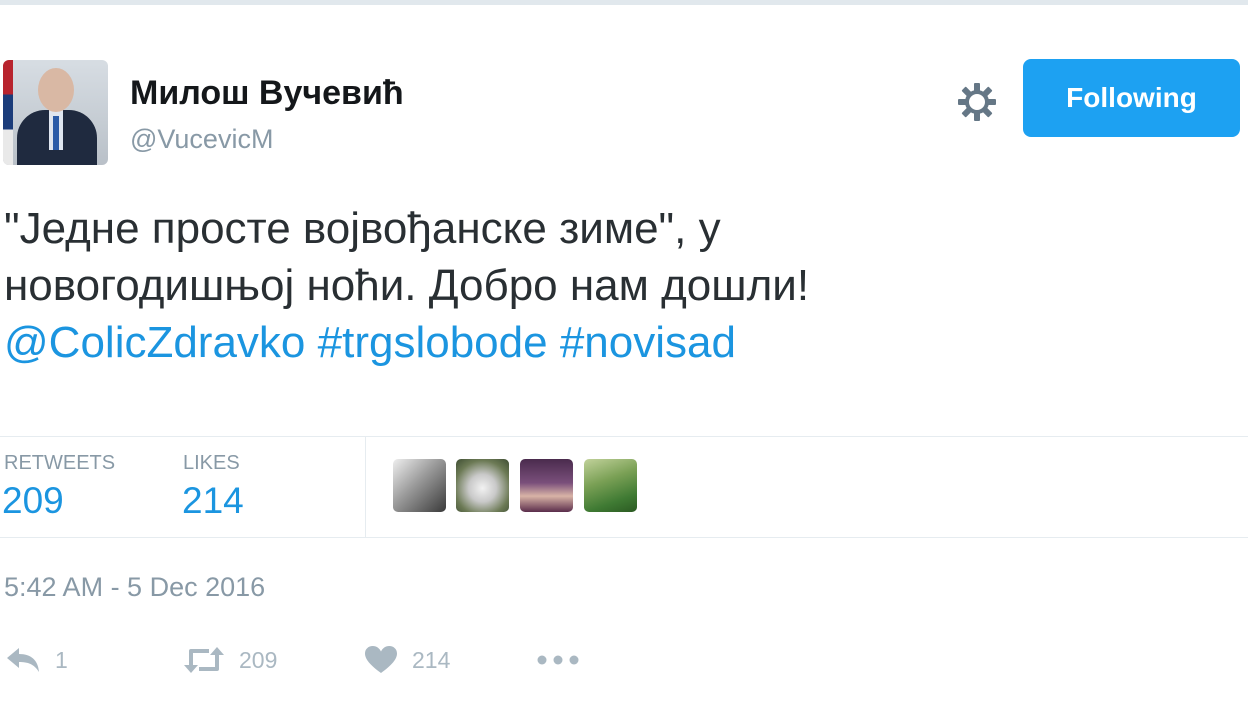  What do you see at coordinates (977, 102) in the screenshot?
I see `gear-icon` at bounding box center [977, 102].